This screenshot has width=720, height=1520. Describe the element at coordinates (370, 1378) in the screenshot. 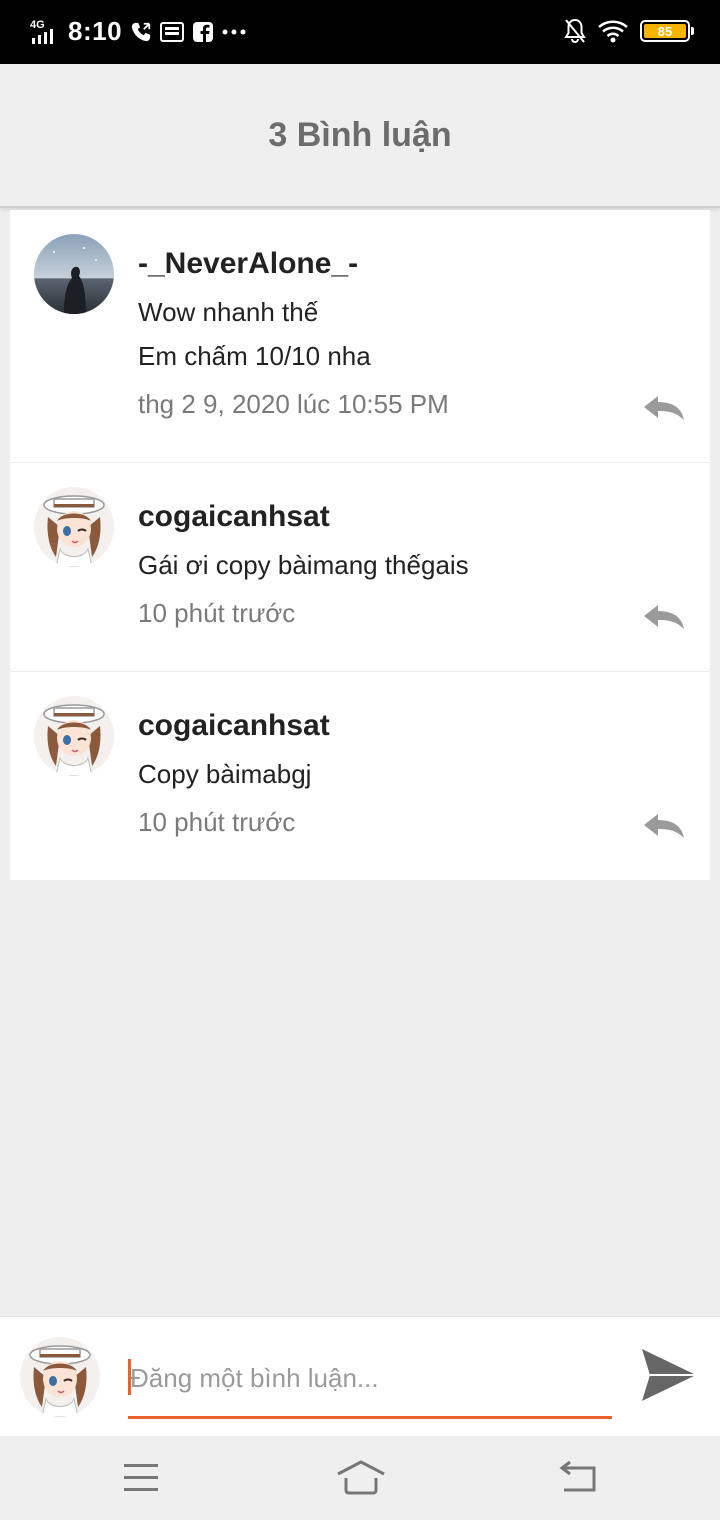

I see `comment-input` at that location.